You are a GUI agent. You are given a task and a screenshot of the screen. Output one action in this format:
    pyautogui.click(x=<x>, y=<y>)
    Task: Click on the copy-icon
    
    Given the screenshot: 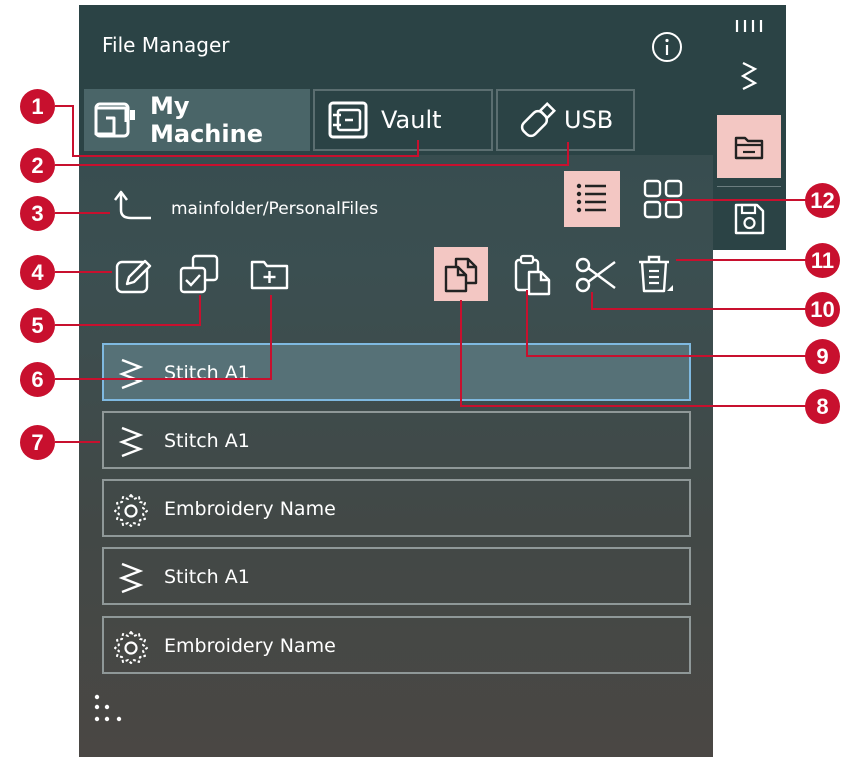 What is the action you would take?
    pyautogui.click(x=461, y=275)
    